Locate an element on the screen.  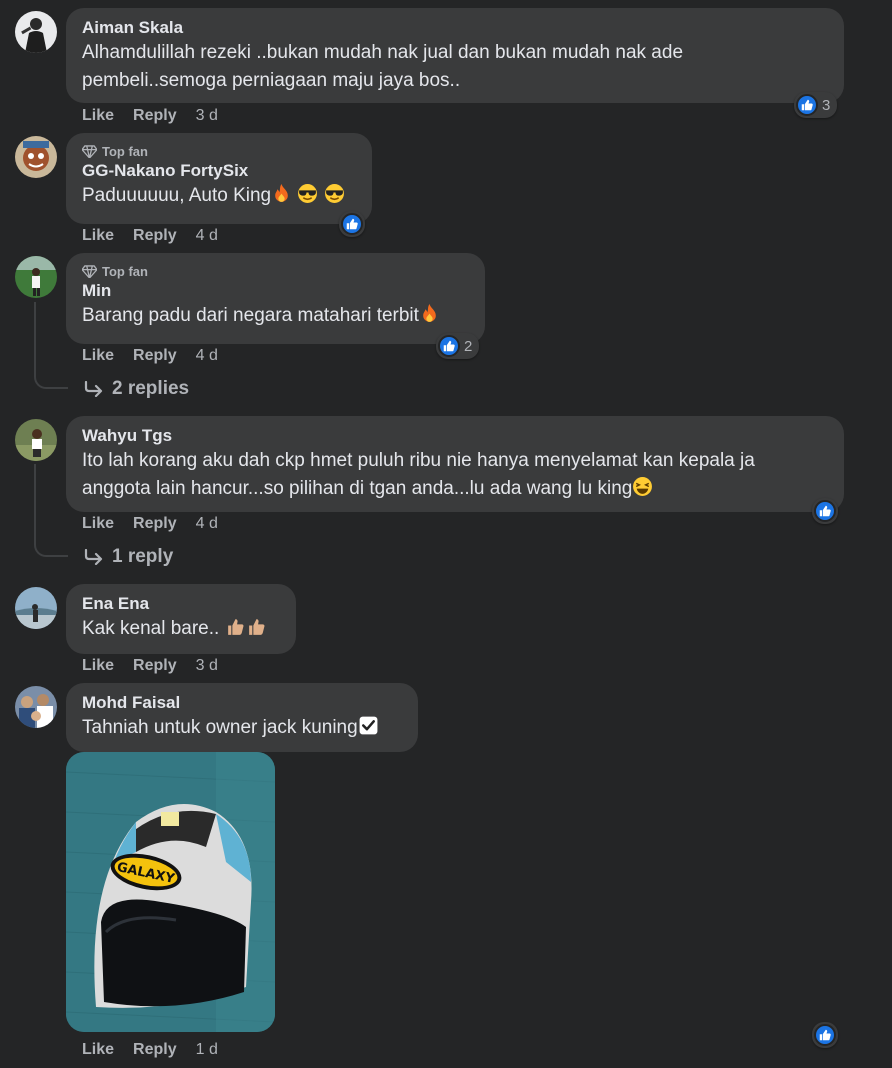
view-replies-link: 1 reply is located at coordinates (128, 557).